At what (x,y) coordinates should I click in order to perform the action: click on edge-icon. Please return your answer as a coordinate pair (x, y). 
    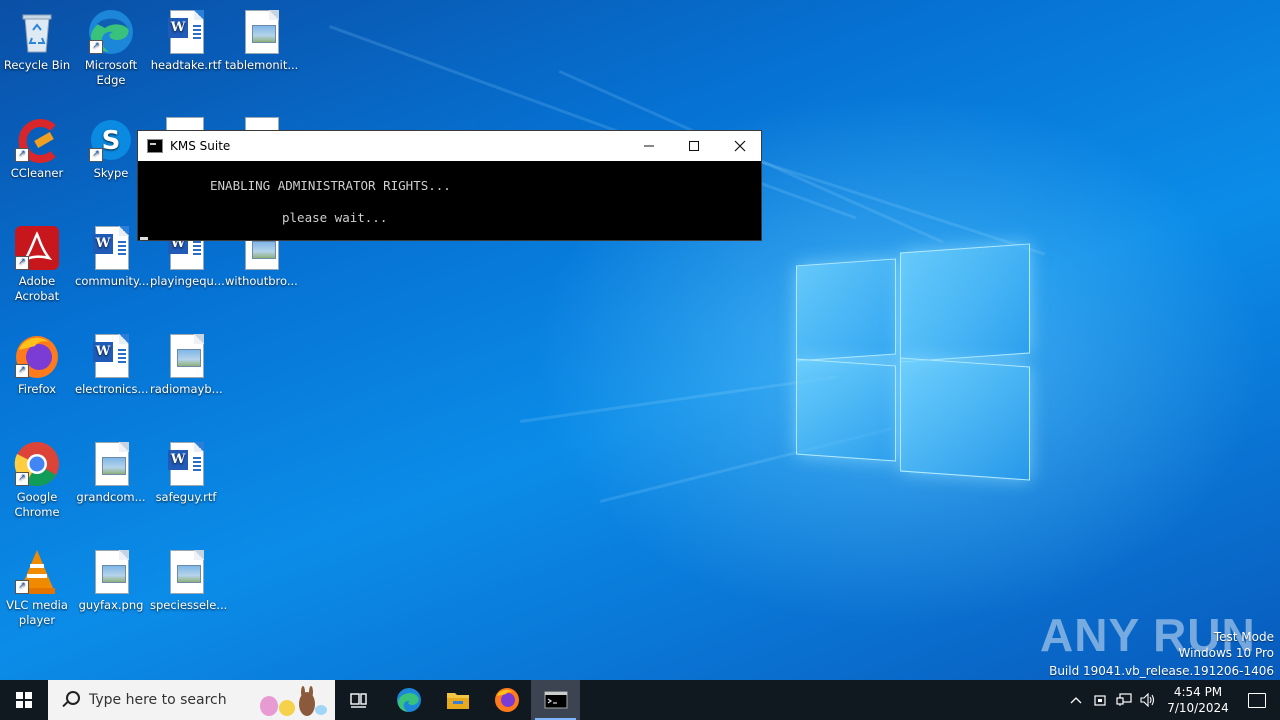
    Looking at the image, I should click on (408, 700).